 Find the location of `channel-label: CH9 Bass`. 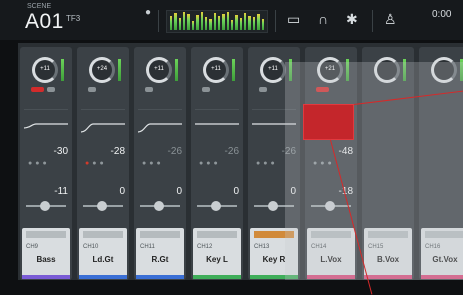

channel-label: CH9 Bass is located at coordinates (46, 252).